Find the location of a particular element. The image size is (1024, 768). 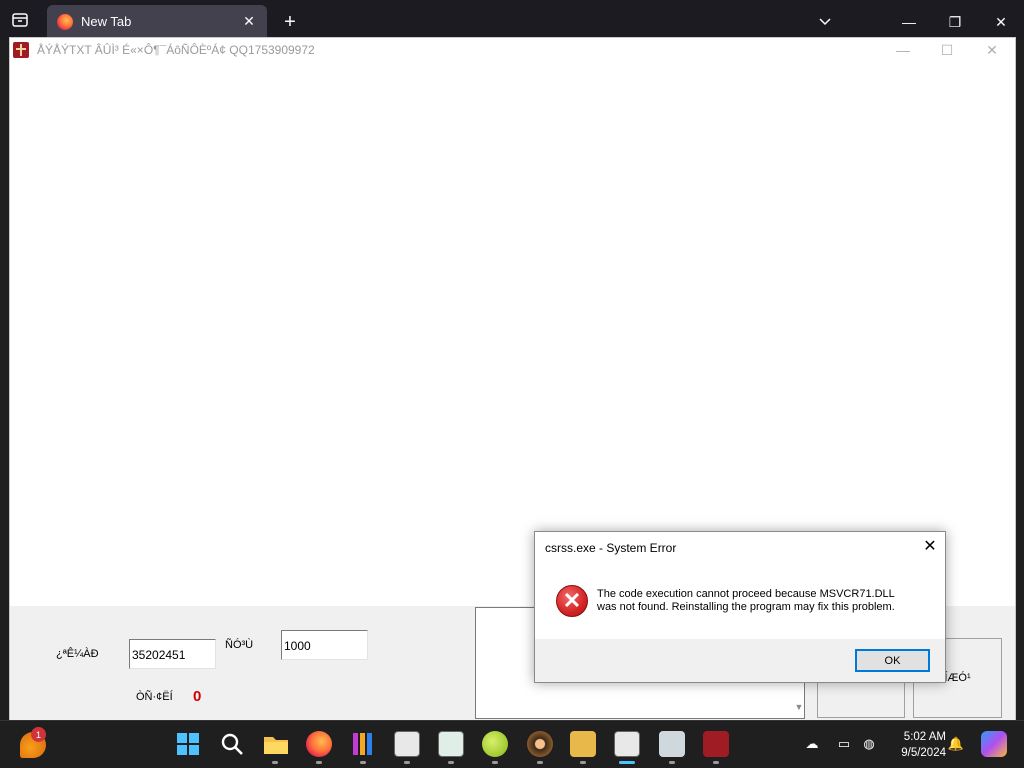

clock-date: 9/5/2024 is located at coordinates (923, 753).